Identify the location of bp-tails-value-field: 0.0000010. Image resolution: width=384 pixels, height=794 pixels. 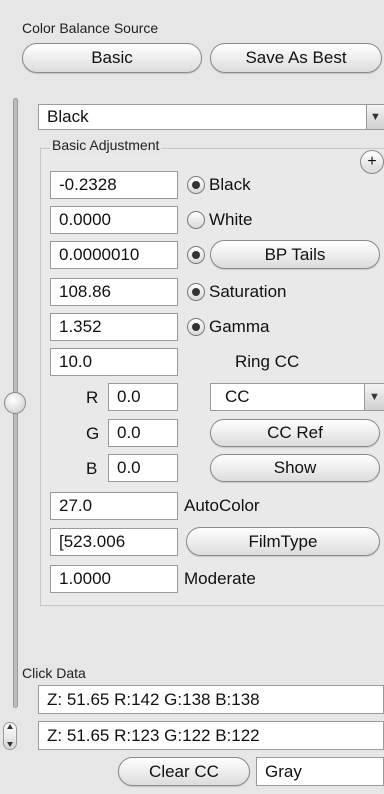
(114, 255).